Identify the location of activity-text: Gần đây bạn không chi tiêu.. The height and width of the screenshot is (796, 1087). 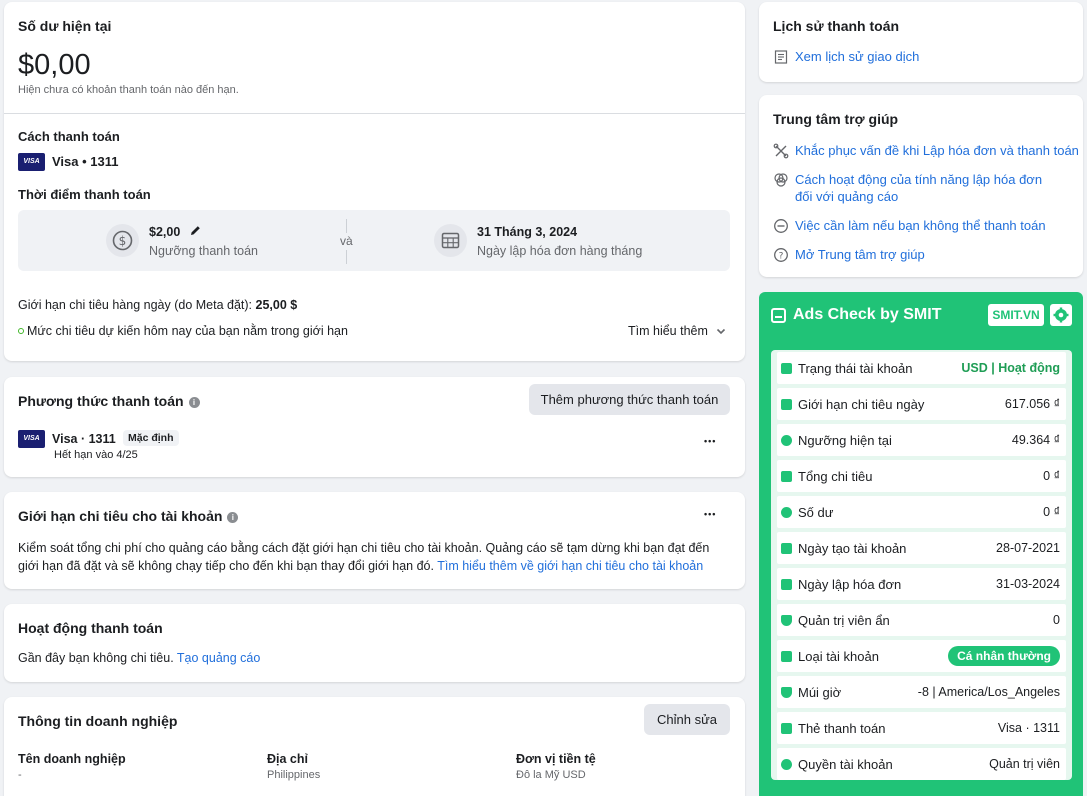
(97, 658).